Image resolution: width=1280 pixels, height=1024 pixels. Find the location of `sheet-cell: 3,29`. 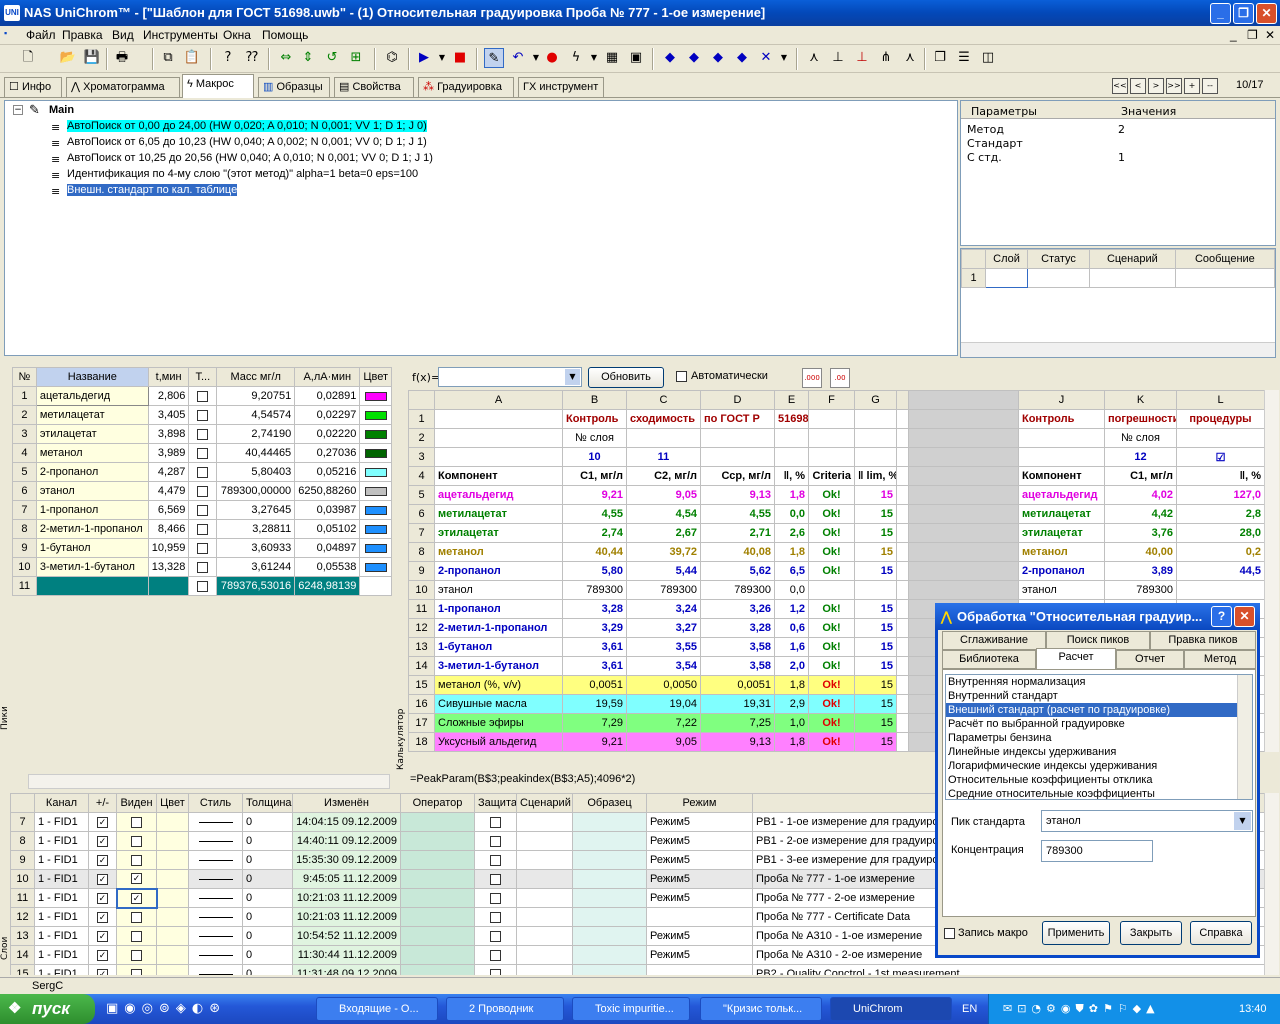

sheet-cell: 3,29 is located at coordinates (594, 628).